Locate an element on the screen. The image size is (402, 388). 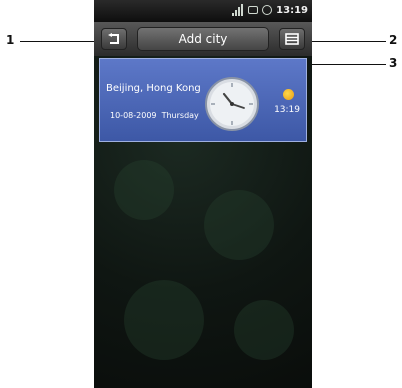
alarm-icon is located at coordinates (267, 10).